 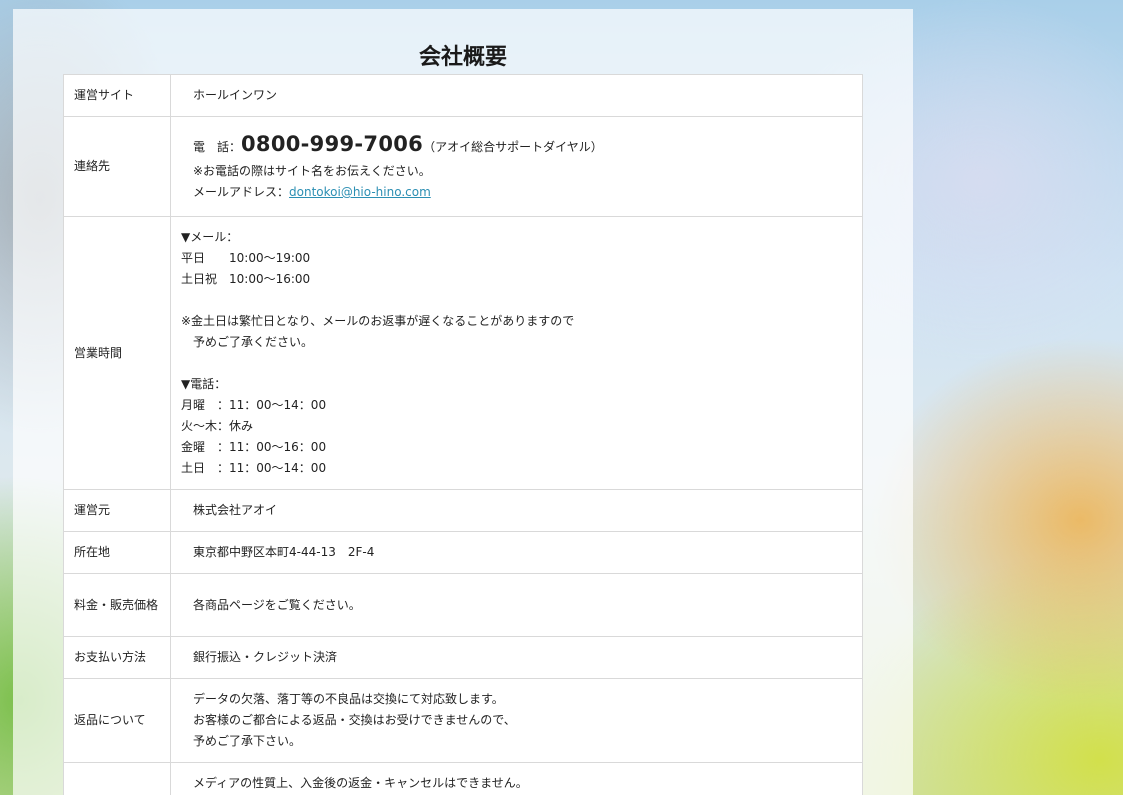 I want to click on phone-number: 0800-999-7006, so click(x=332, y=144).